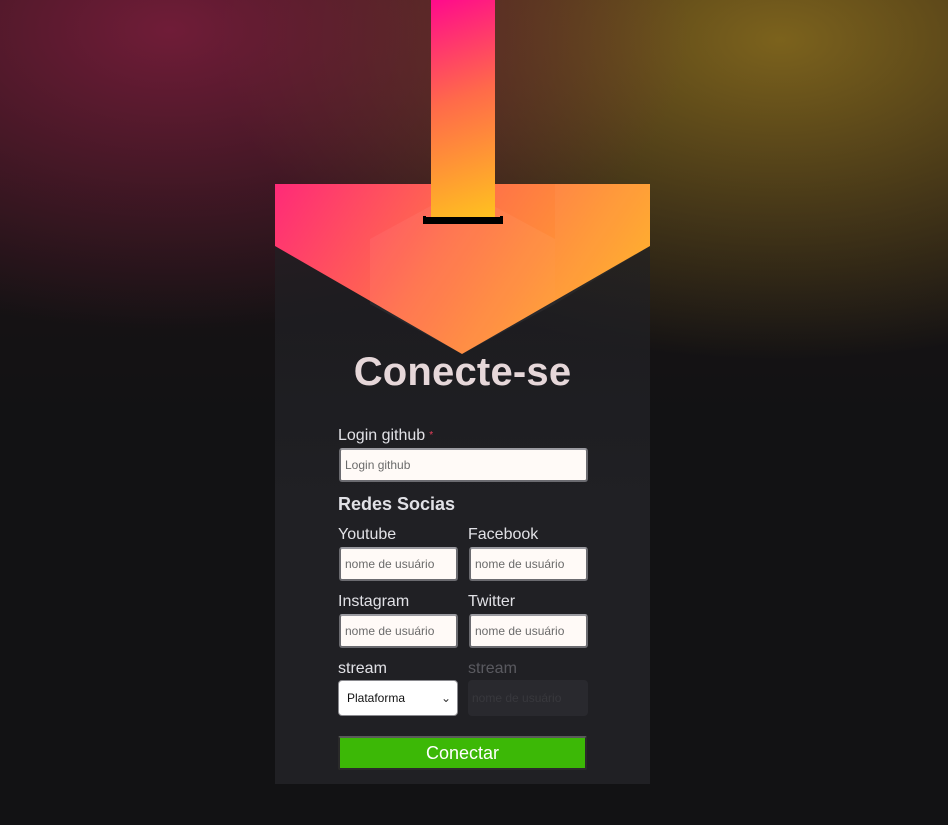 The height and width of the screenshot is (825, 948). What do you see at coordinates (362, 668) in the screenshot?
I see `stream-platform-label: stream` at bounding box center [362, 668].